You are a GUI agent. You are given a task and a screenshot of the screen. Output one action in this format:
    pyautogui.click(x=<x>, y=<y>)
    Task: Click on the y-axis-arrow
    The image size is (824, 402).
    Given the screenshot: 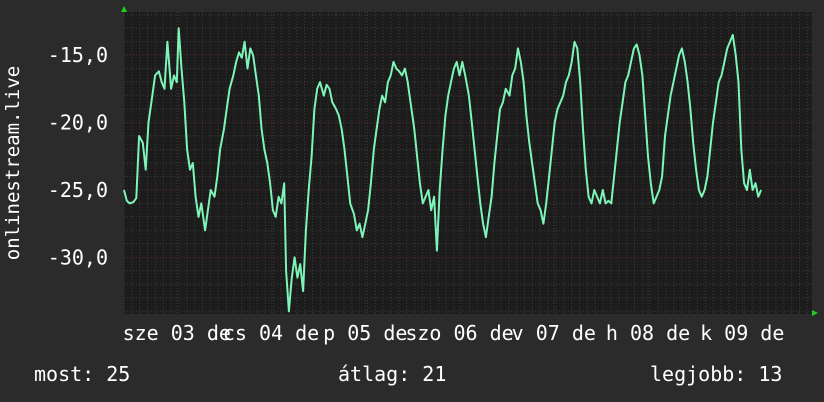 What is the action you would take?
    pyautogui.click(x=124, y=9)
    